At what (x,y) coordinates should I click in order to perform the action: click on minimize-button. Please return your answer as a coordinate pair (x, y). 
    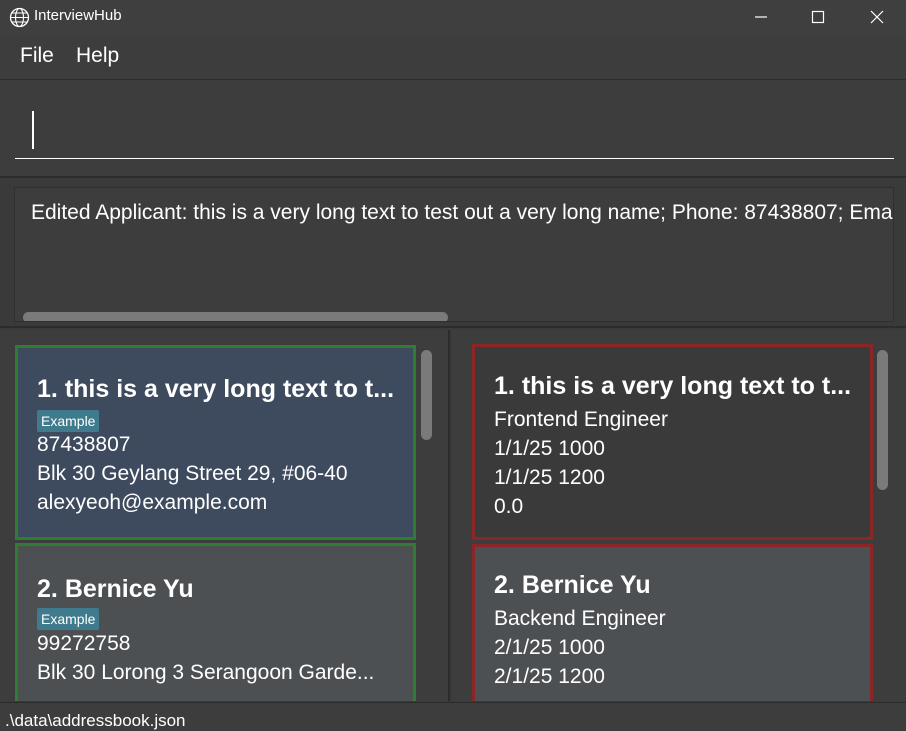
    Looking at the image, I should click on (761, 17).